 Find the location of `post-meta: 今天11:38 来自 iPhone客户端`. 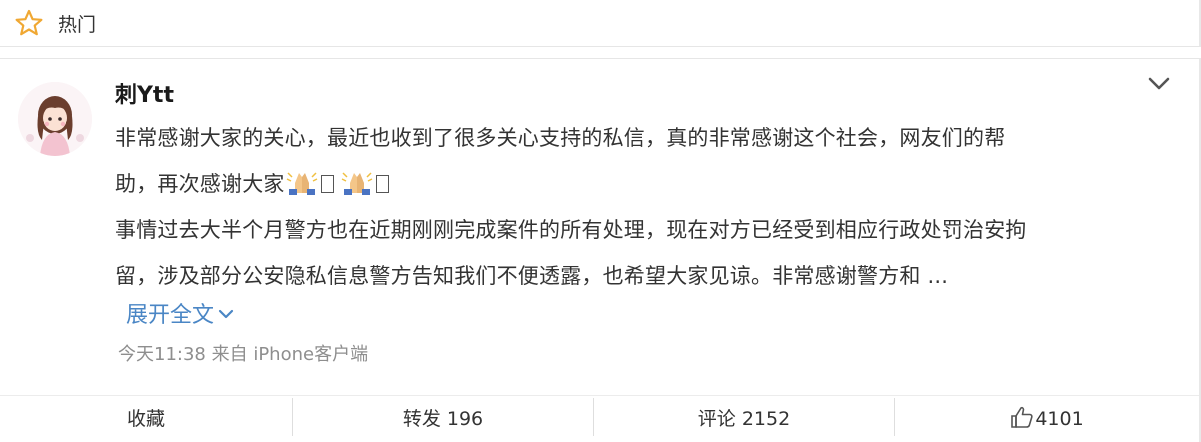

post-meta: 今天11:38 来自 iPhone客户端 is located at coordinates (243, 354).